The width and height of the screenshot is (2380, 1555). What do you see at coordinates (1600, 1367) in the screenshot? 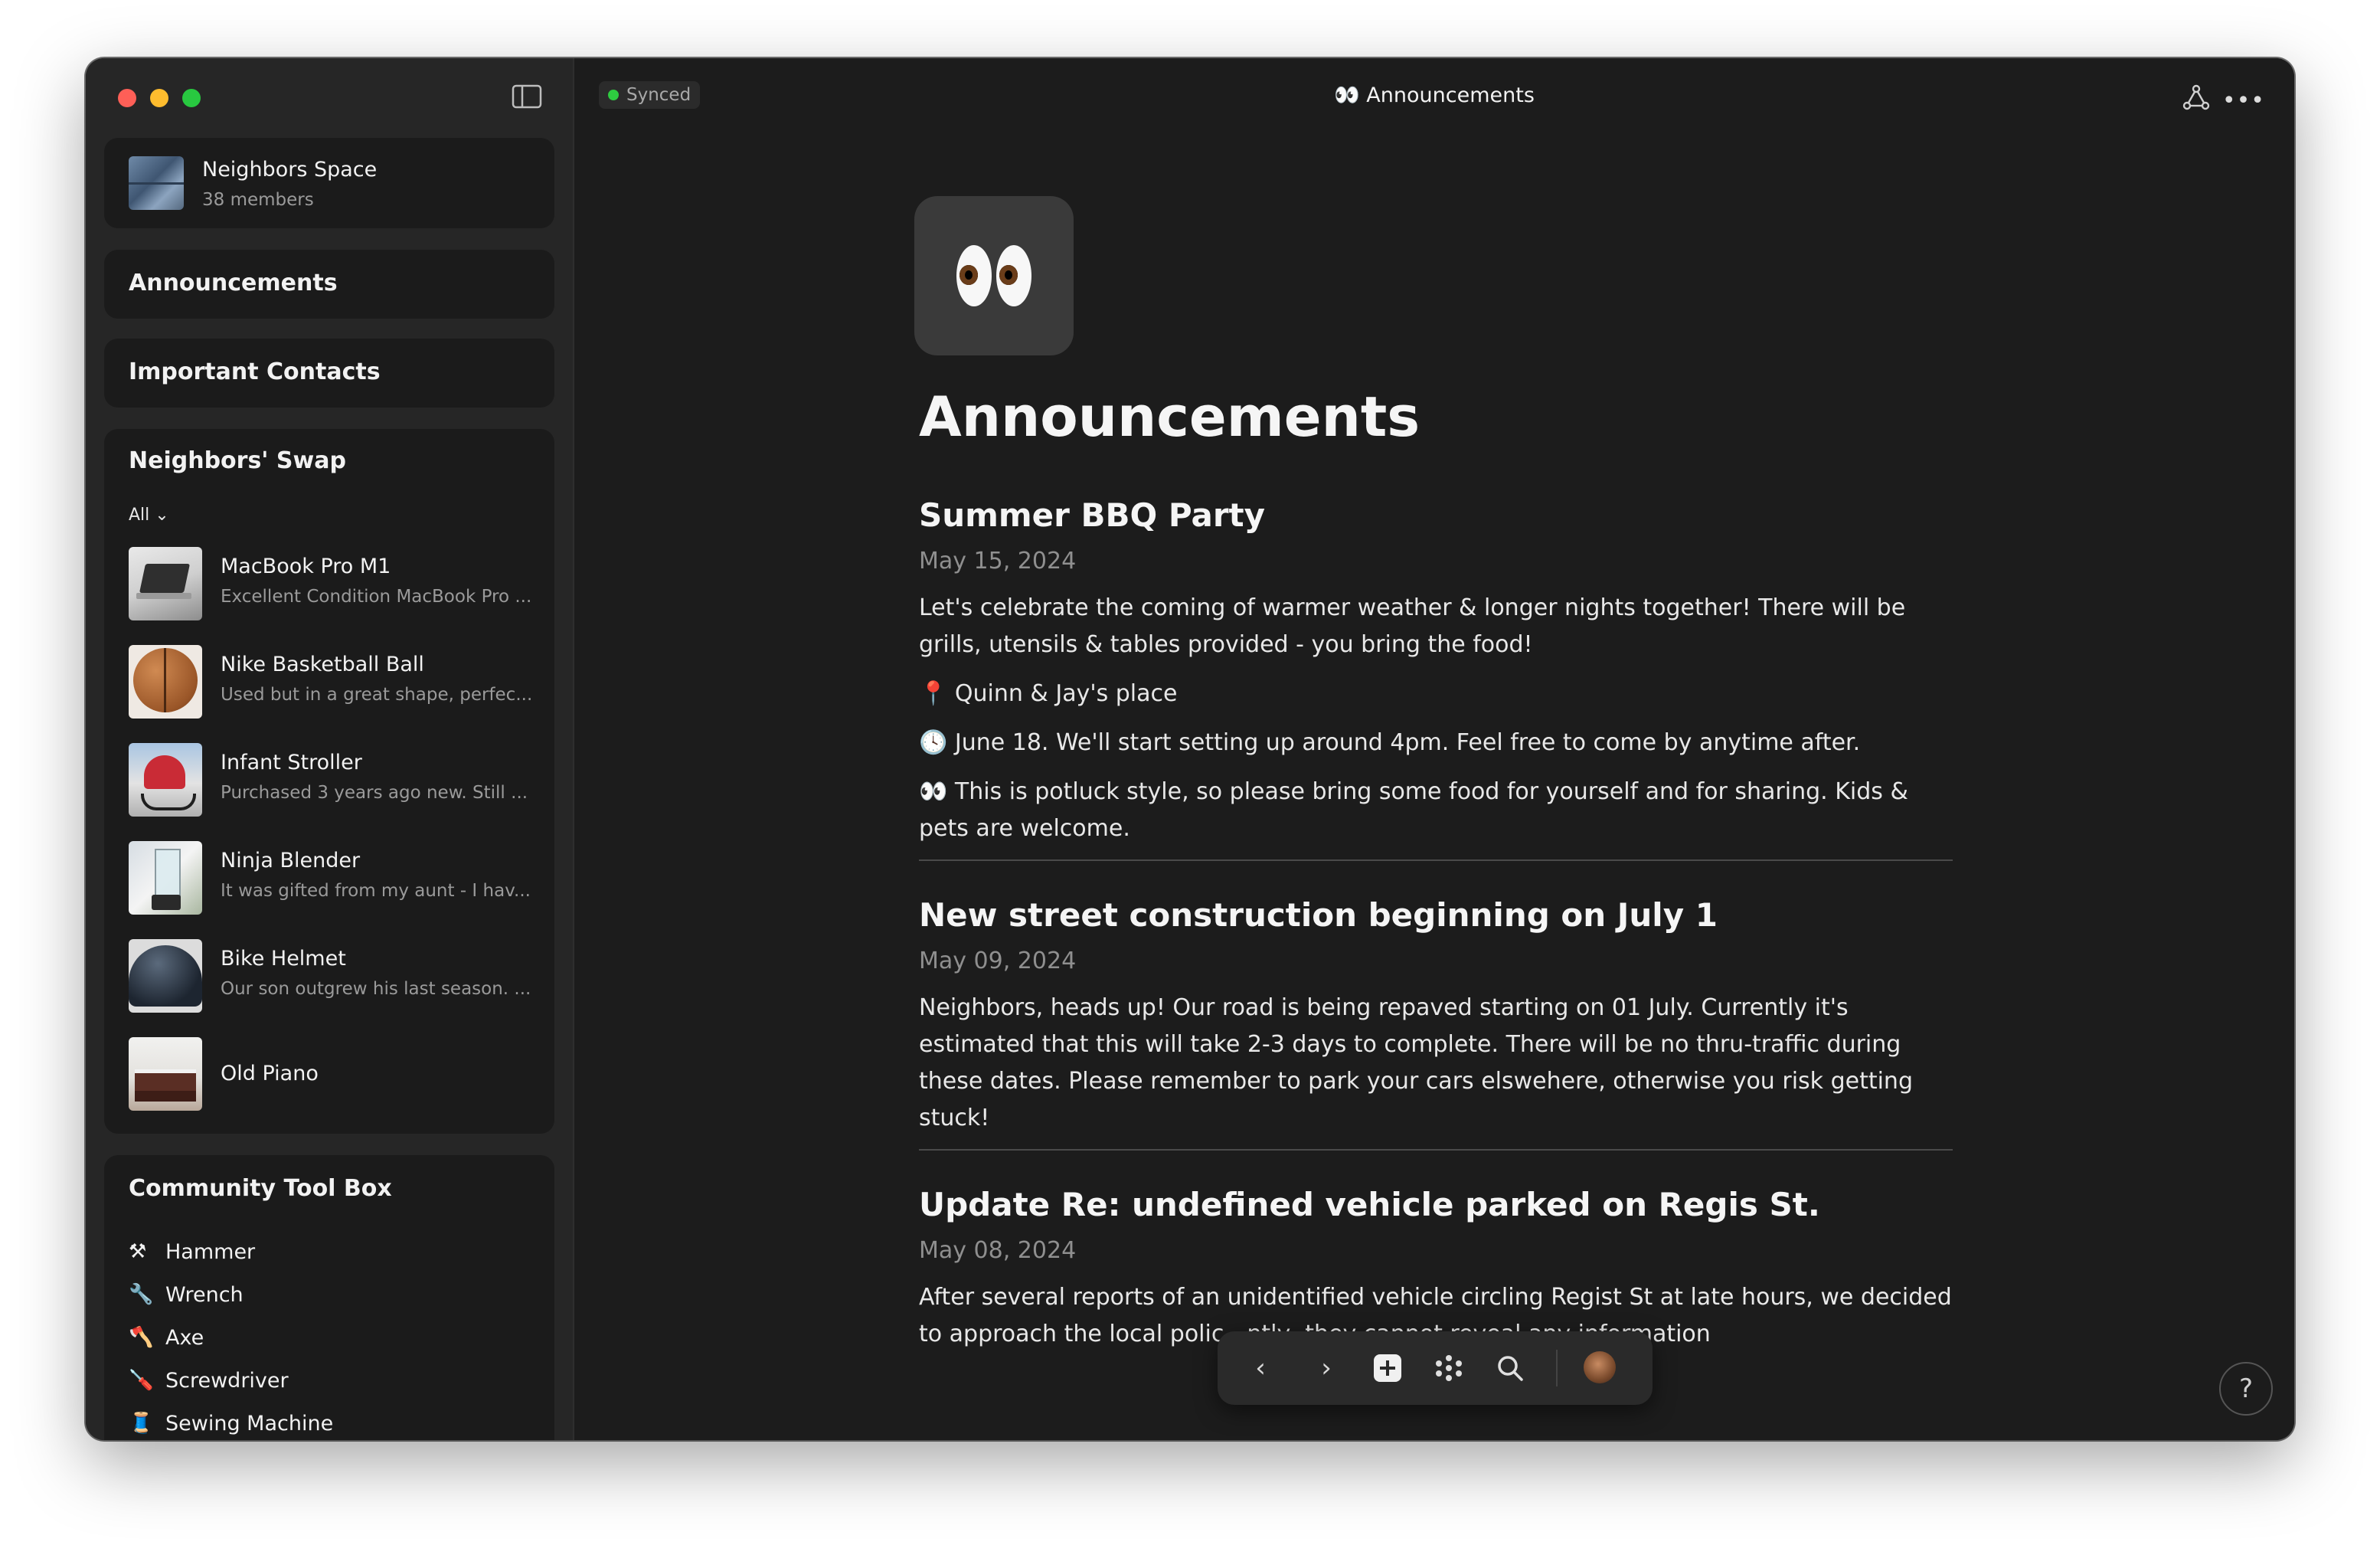
I see `avatar` at bounding box center [1600, 1367].